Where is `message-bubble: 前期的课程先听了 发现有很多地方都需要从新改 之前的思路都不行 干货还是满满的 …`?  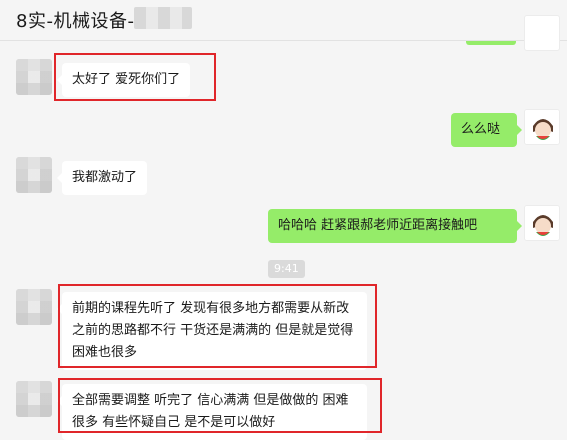 message-bubble: 前期的课程先听了 发现有很多地方都需要从新改 之前的思路都不行 干货还是满满的 … is located at coordinates (212, 331).